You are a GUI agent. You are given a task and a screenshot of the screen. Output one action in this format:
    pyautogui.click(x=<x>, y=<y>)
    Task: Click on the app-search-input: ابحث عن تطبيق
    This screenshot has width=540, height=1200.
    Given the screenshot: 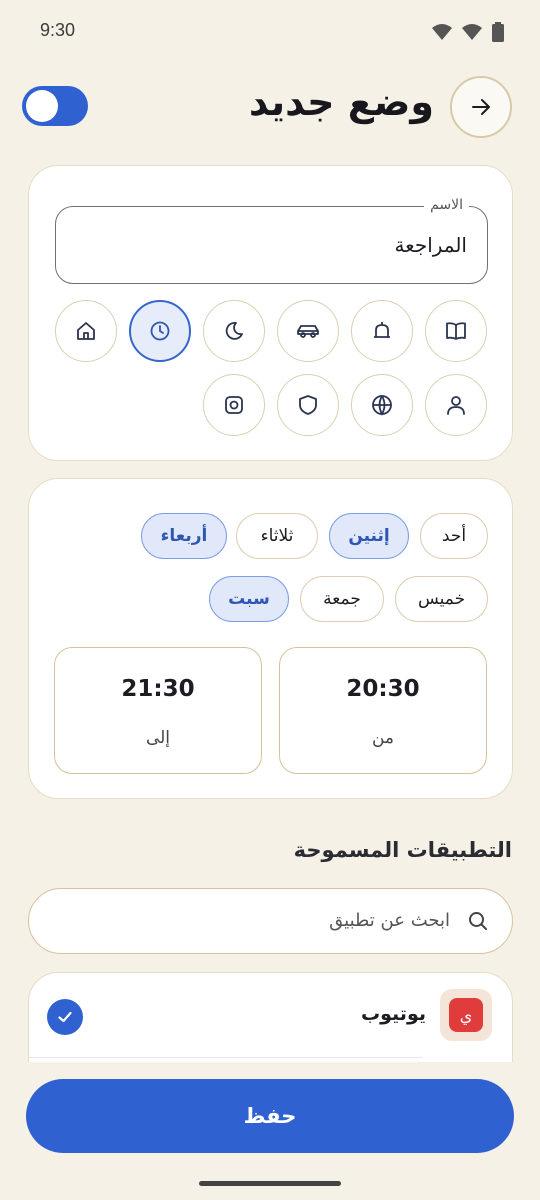 What is the action you would take?
    pyautogui.click(x=270, y=921)
    